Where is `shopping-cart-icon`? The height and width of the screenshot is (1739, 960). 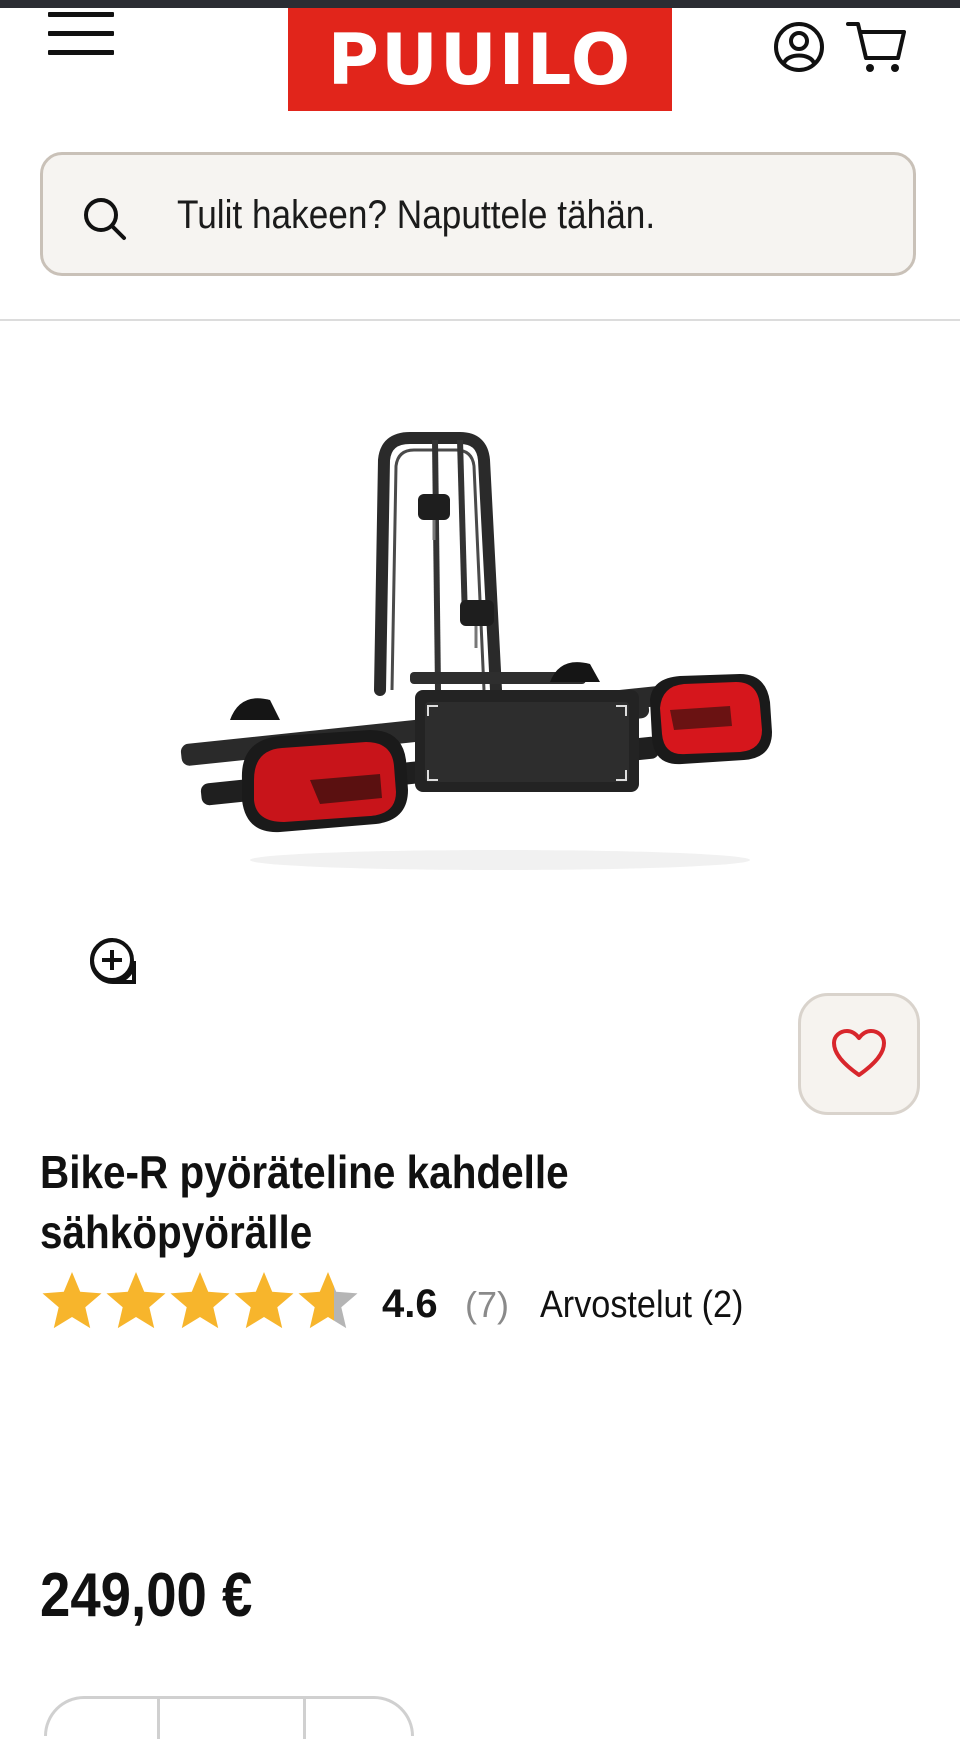 shopping-cart-icon is located at coordinates (876, 47).